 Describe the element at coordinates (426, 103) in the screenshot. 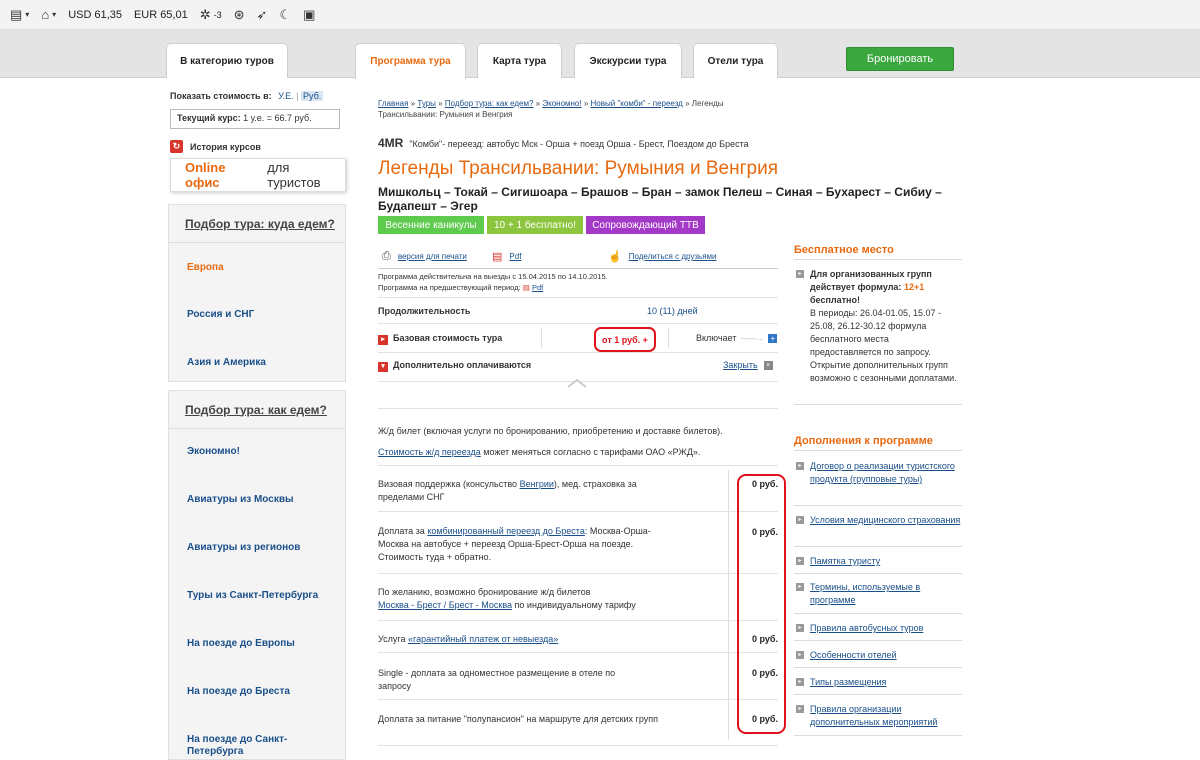

I see `breadcrumb-tours: Туры` at that location.